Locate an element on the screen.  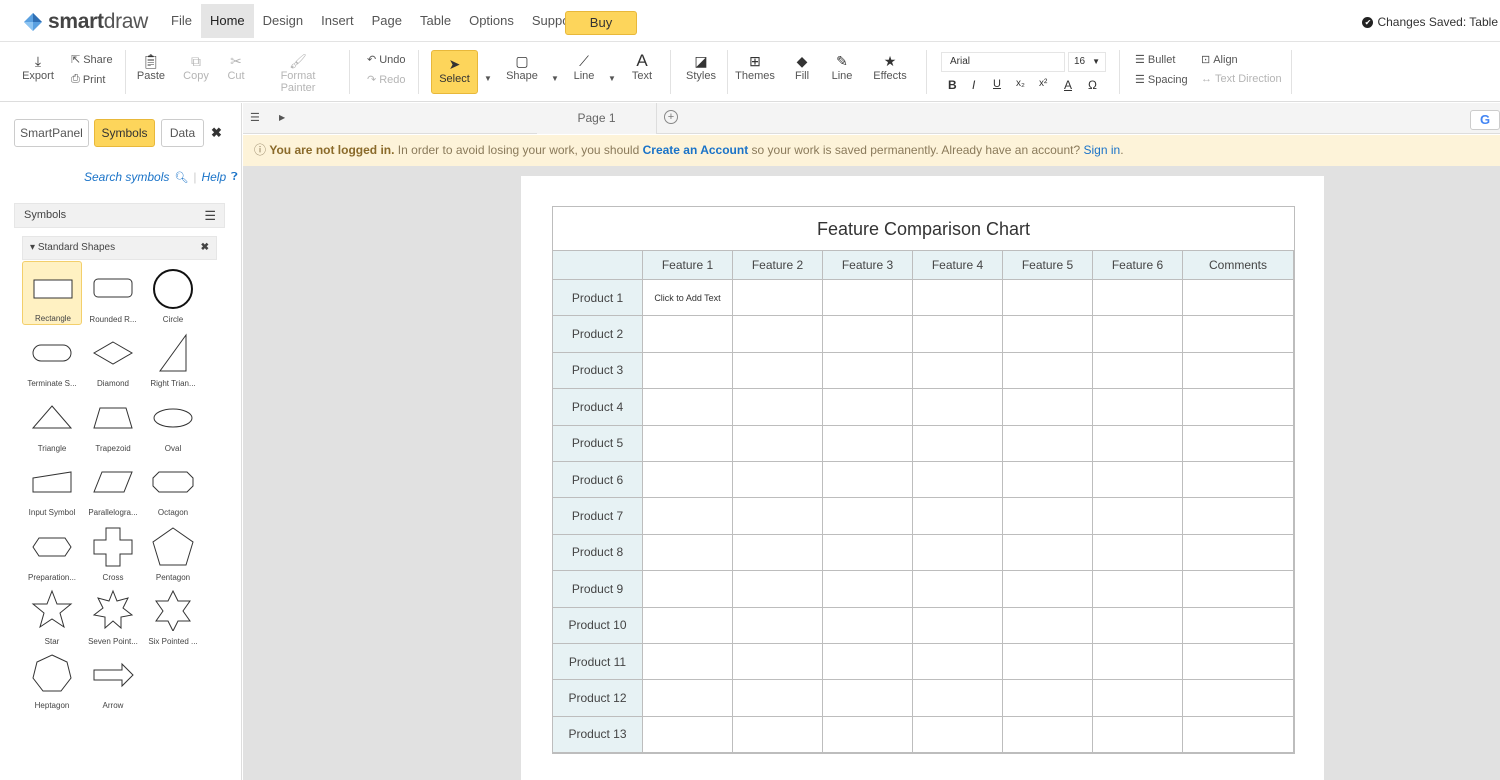
shape-rectangle: Rectangle is located at coordinates (52, 293).